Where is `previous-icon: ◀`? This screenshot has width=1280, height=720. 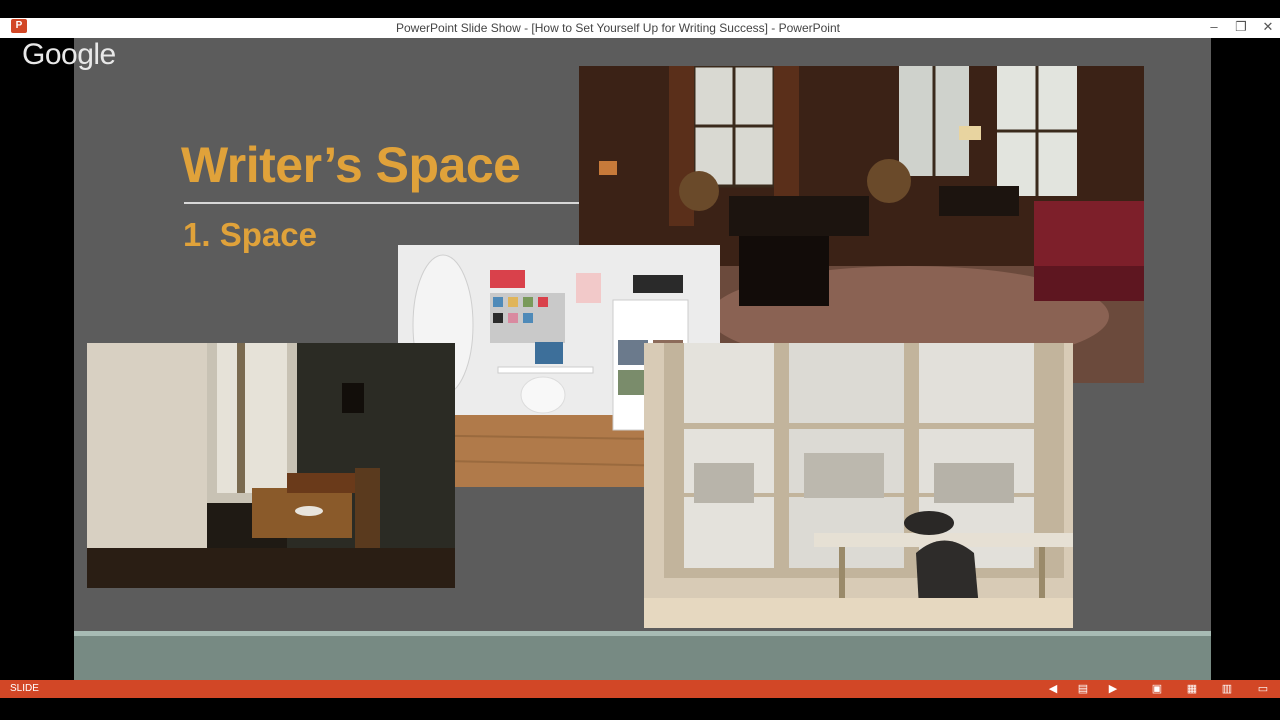
previous-icon: ◀ is located at coordinates (1053, 689).